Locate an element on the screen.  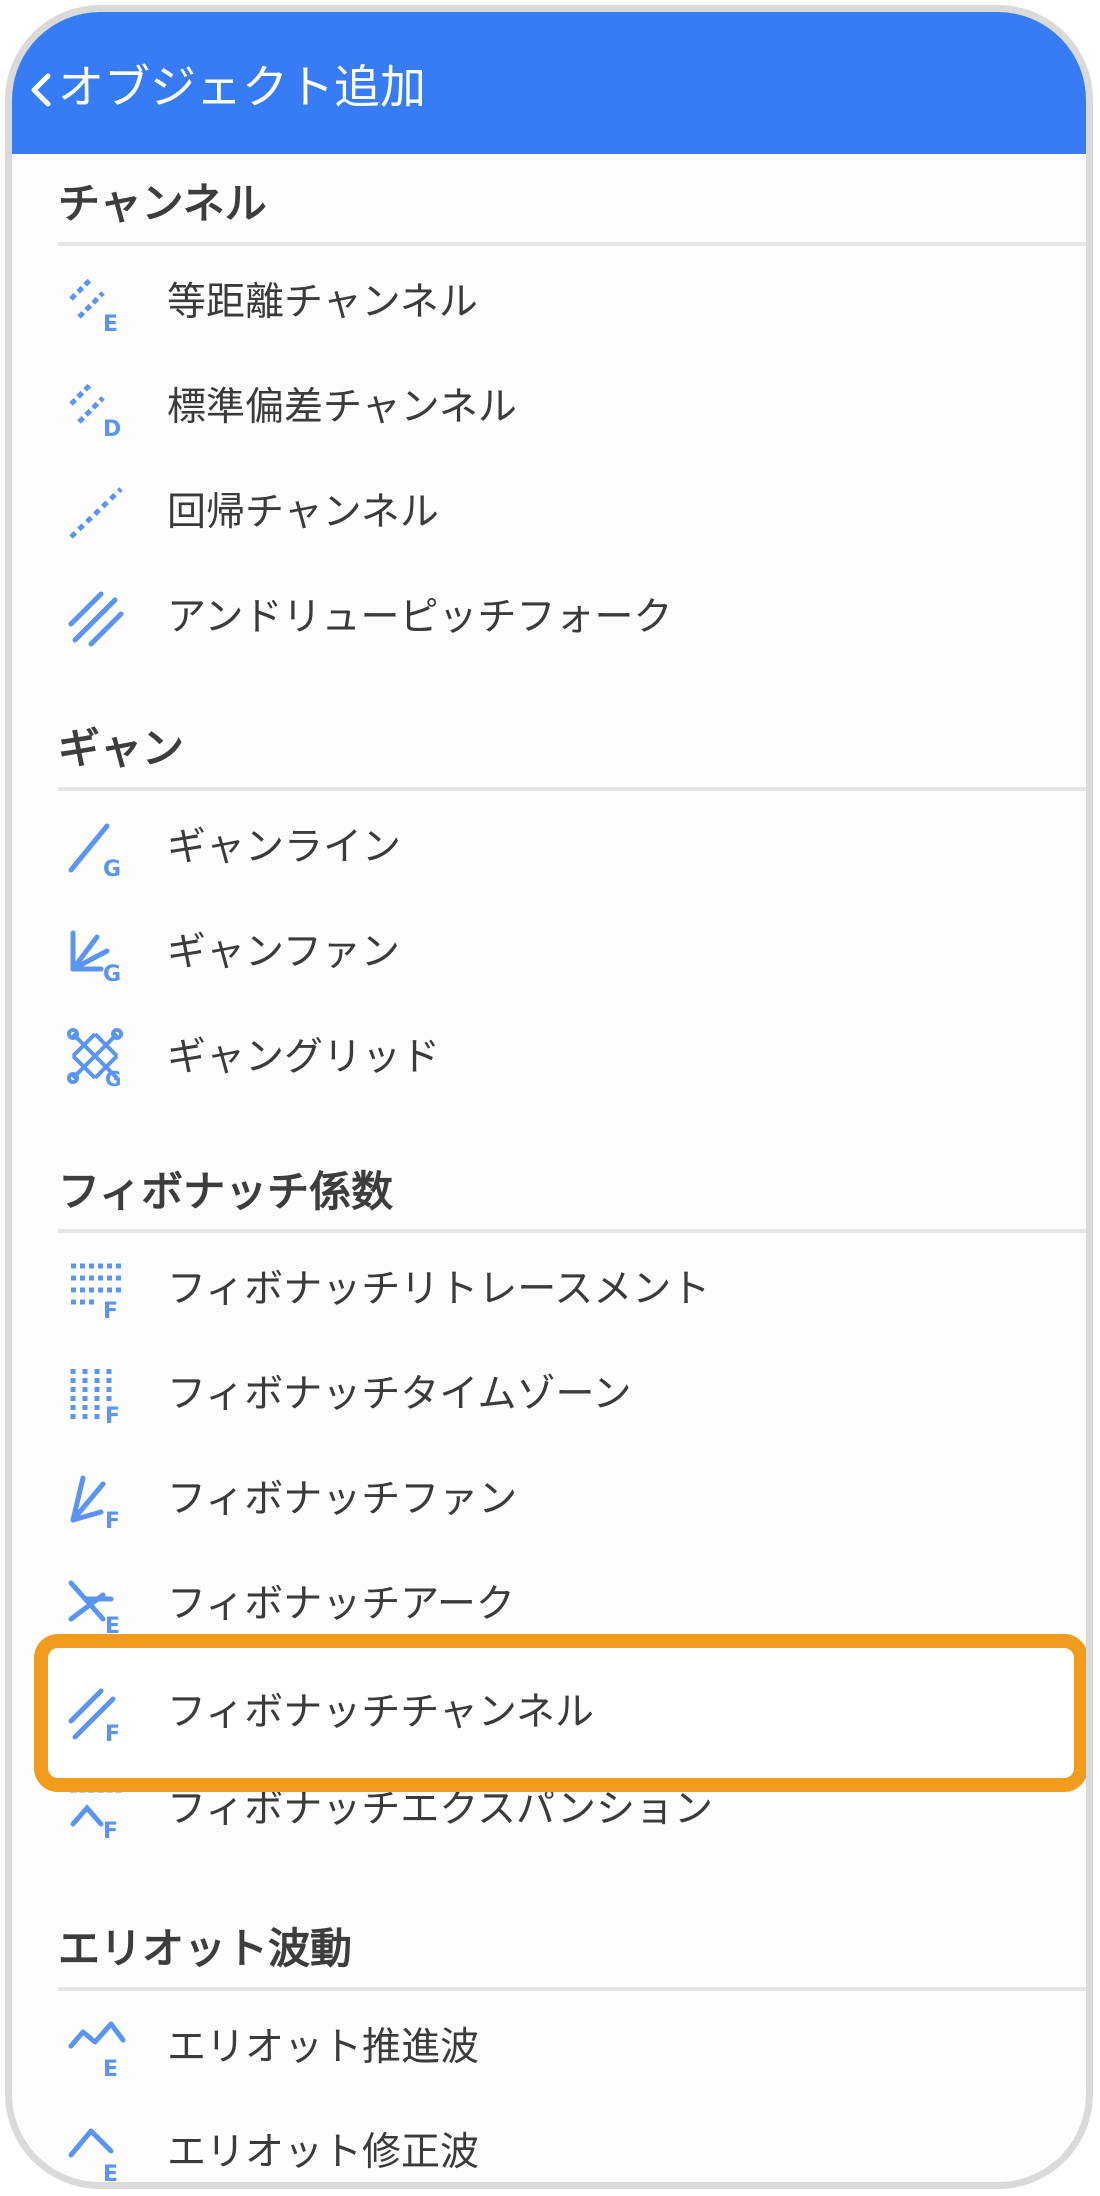
list-item-std-deviation-channel: D 標準偏差チャンネル is located at coordinates (572, 408).